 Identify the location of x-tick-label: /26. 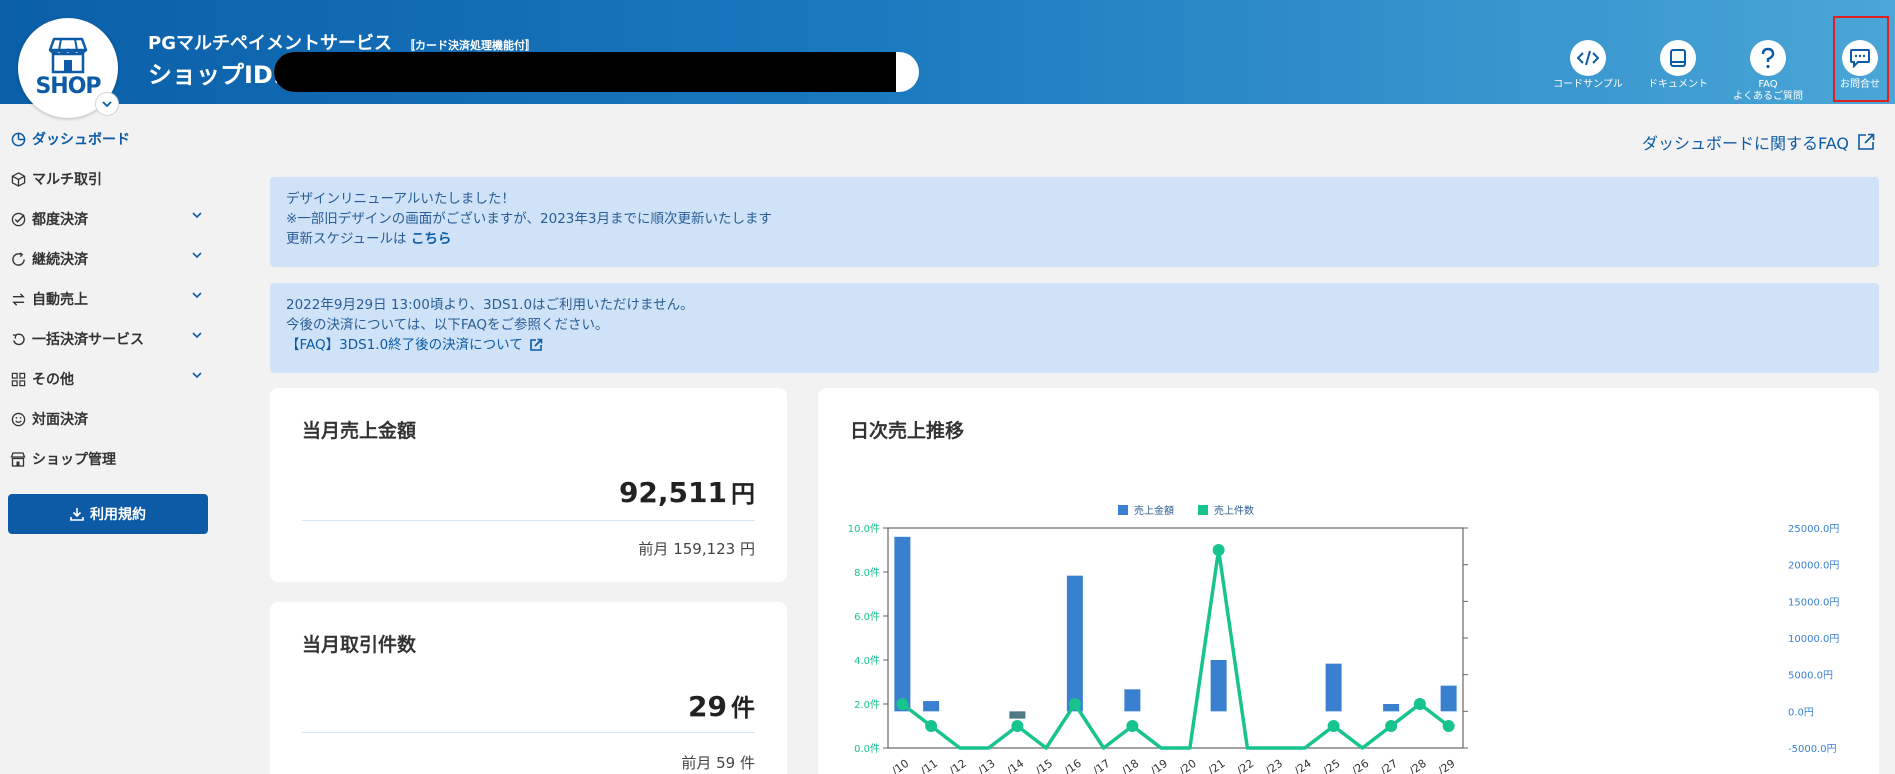
(1360, 765).